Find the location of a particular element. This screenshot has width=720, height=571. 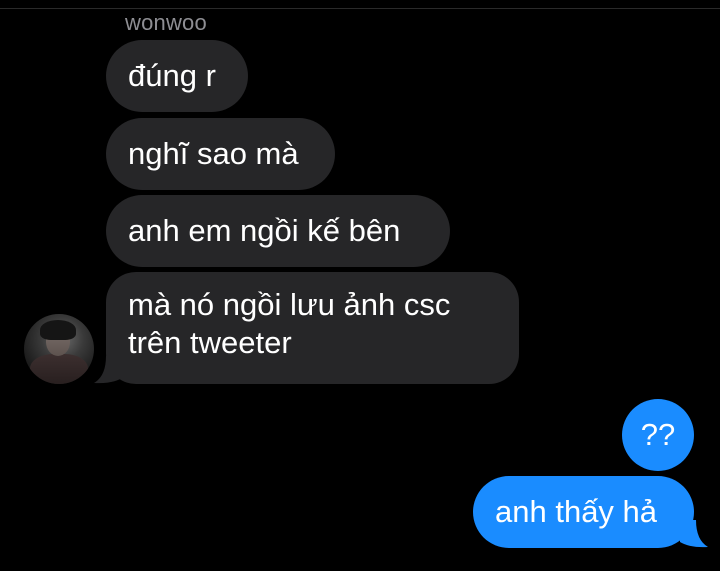

incoming-message-1-text: đúng r is located at coordinates (172, 75).